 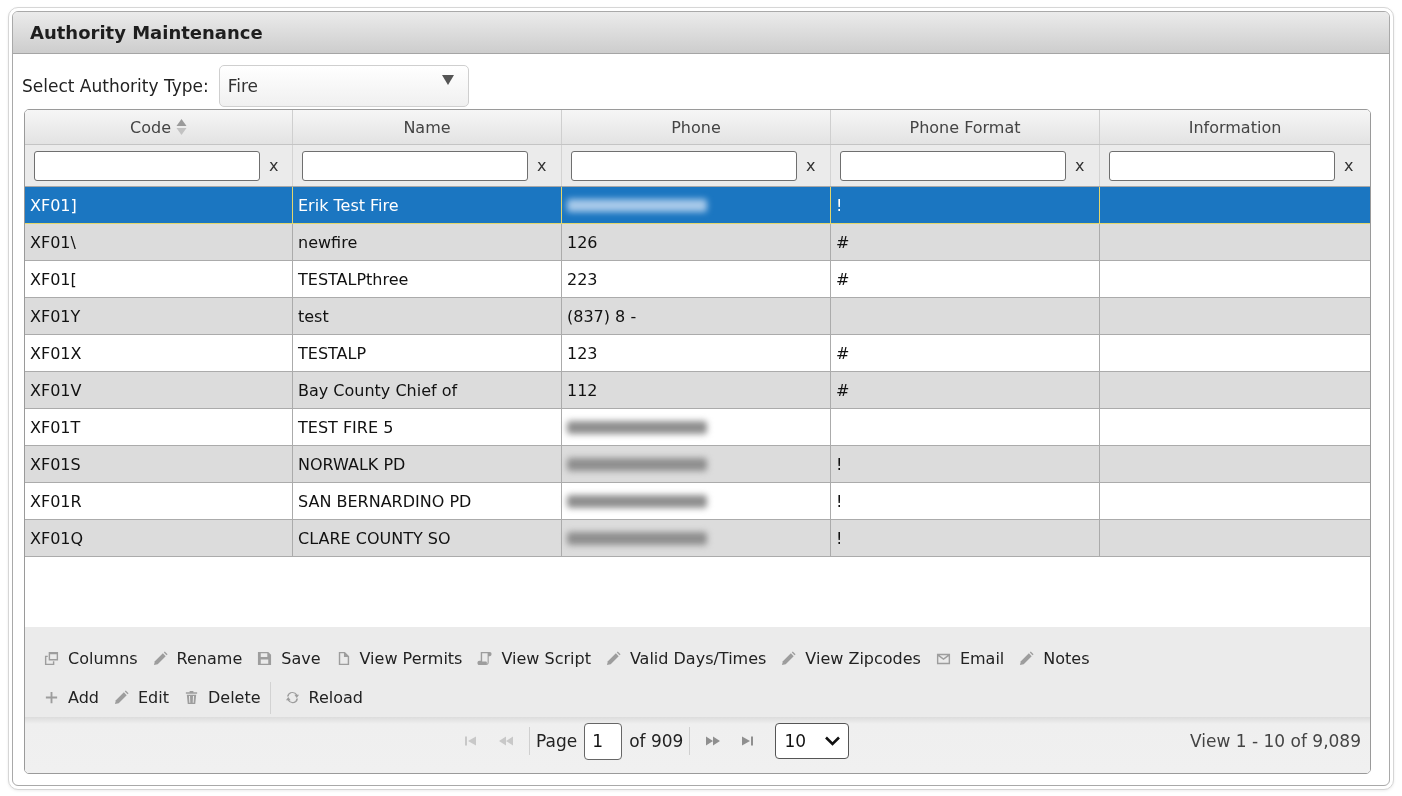 I want to click on toolbar-button: View Permits, so click(x=399, y=658).